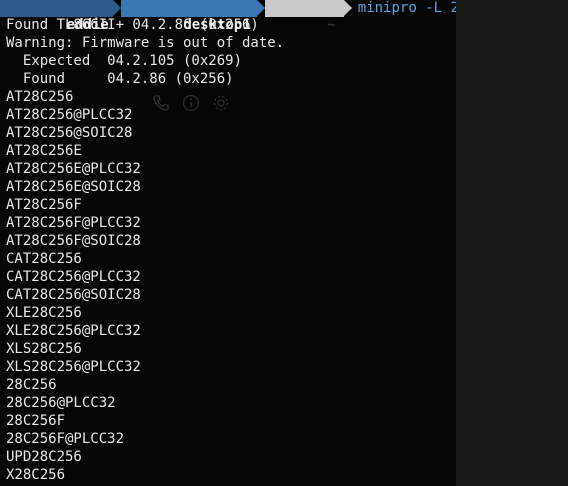 This screenshot has width=568, height=486. What do you see at coordinates (308, 16) in the screenshot?
I see `prompt-home-segment: ~` at bounding box center [308, 16].